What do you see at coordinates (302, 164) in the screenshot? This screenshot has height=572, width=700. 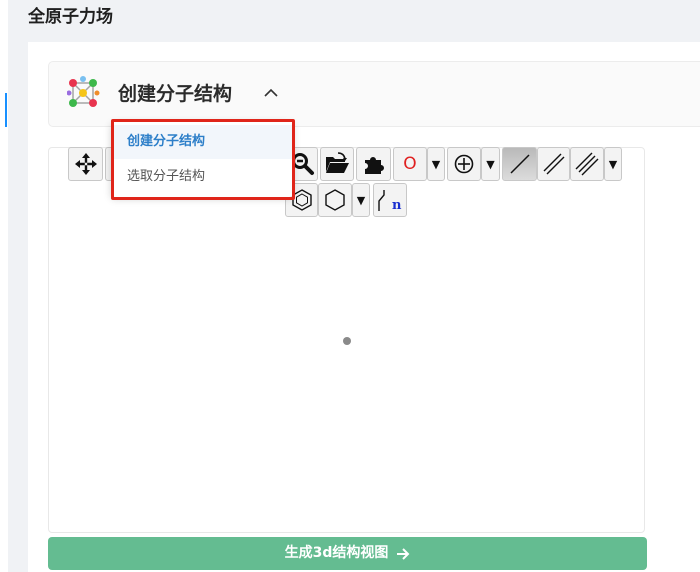 I see `zoom-out-icon` at bounding box center [302, 164].